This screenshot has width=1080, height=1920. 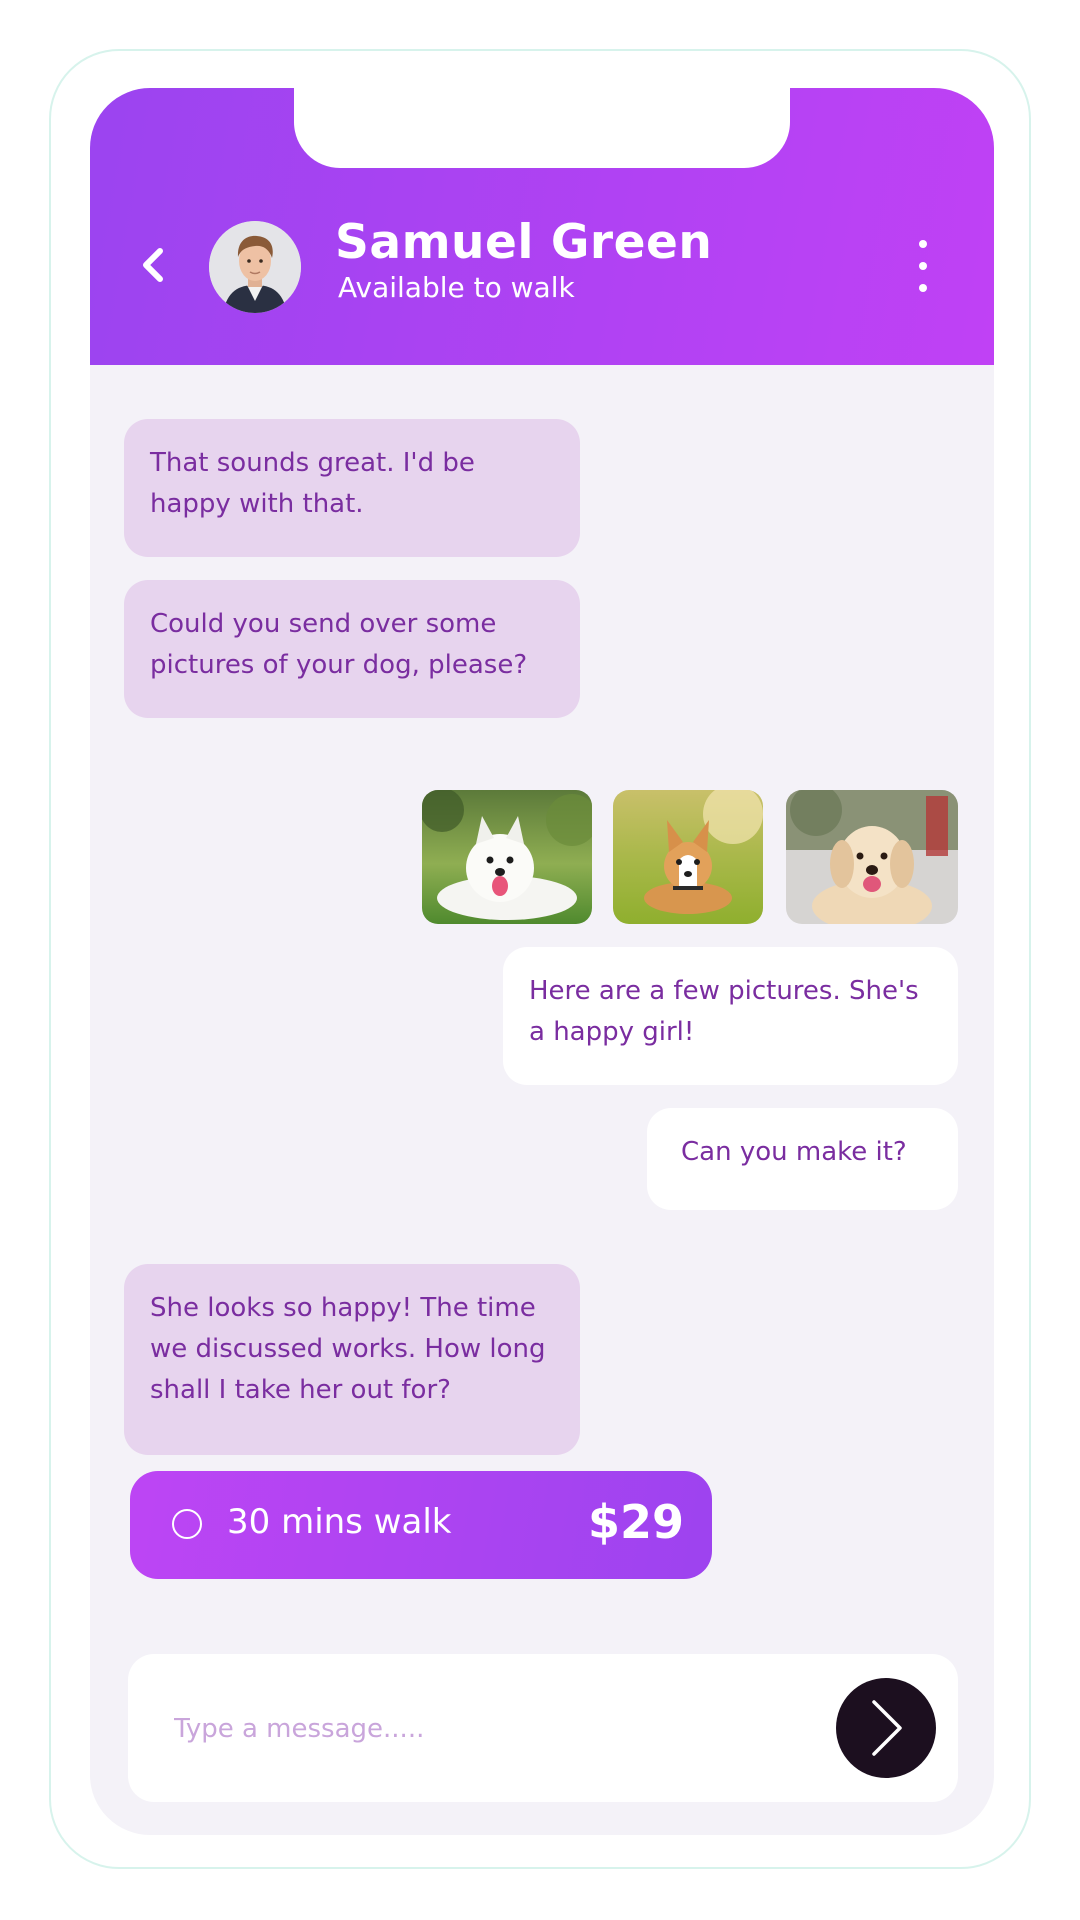 I want to click on white-spitz-dog-photo, so click(x=507, y=857).